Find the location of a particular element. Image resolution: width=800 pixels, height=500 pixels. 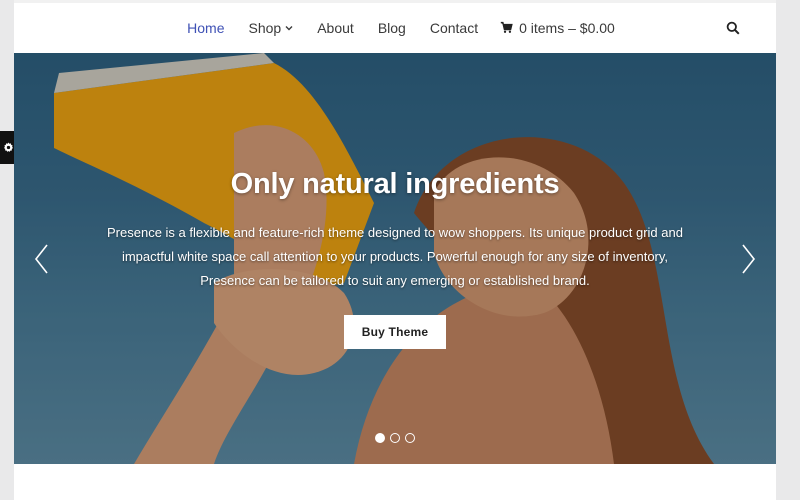

nav-item-shop-label: Shop is located at coordinates (265, 27).